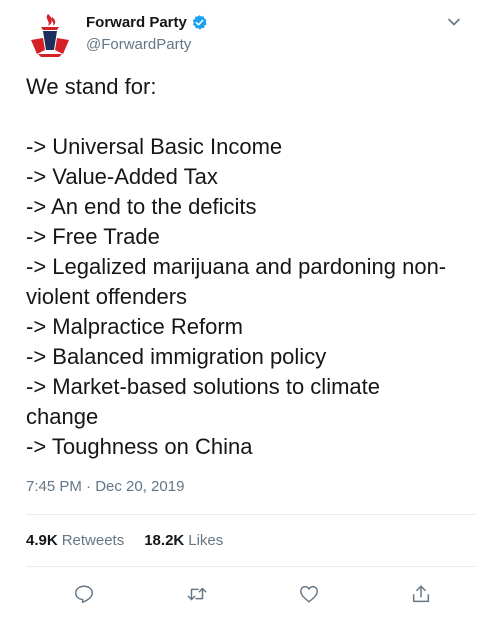  I want to click on name-row: Forward Party, so click(147, 22).